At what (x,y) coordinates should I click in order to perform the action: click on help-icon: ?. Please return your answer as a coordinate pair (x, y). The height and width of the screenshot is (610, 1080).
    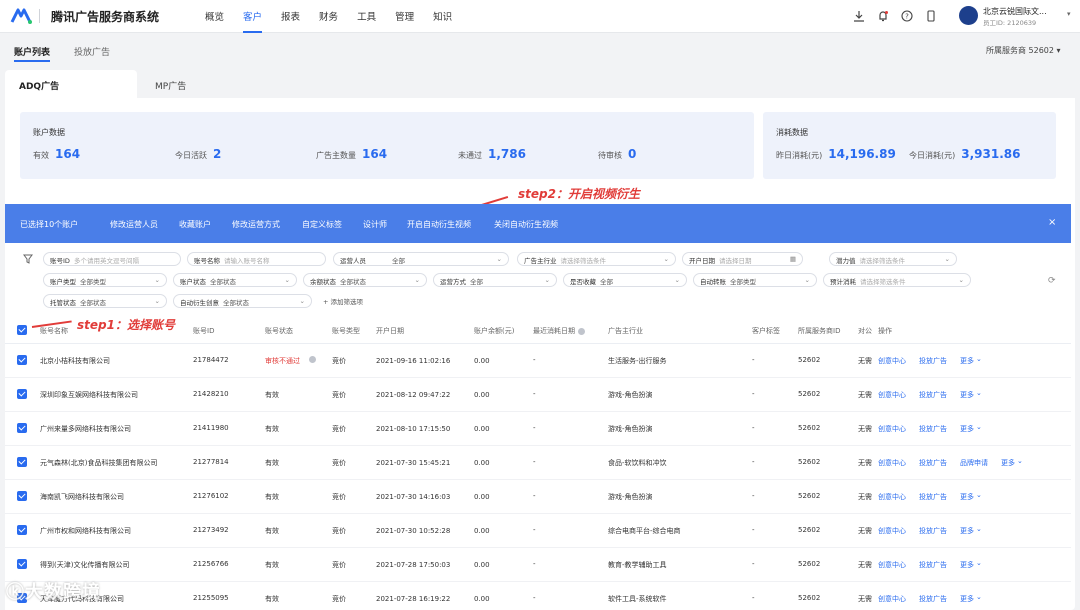
    Looking at the image, I should click on (907, 16).